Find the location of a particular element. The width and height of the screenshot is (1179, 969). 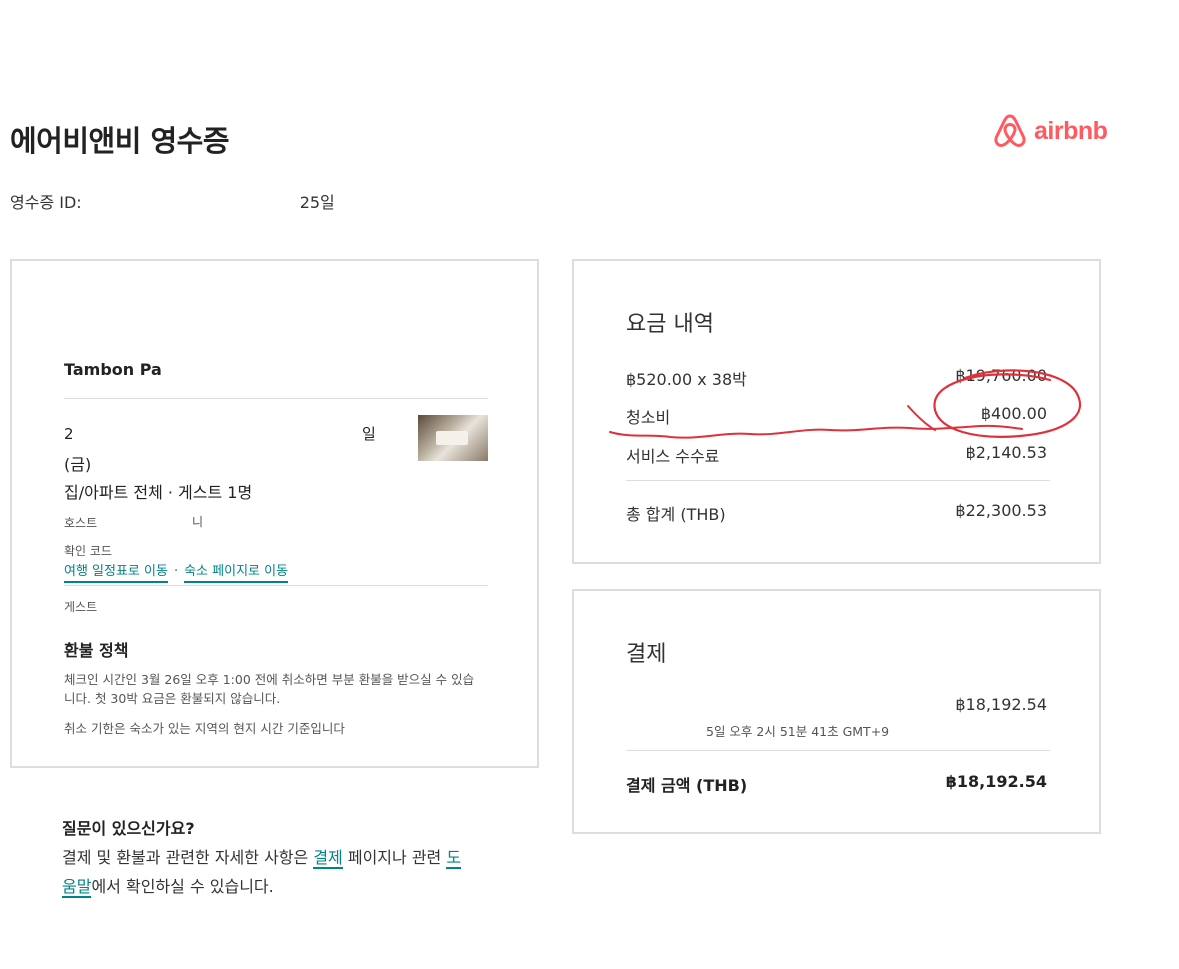

airbnb-wordmark: airbnb is located at coordinates (1071, 130).